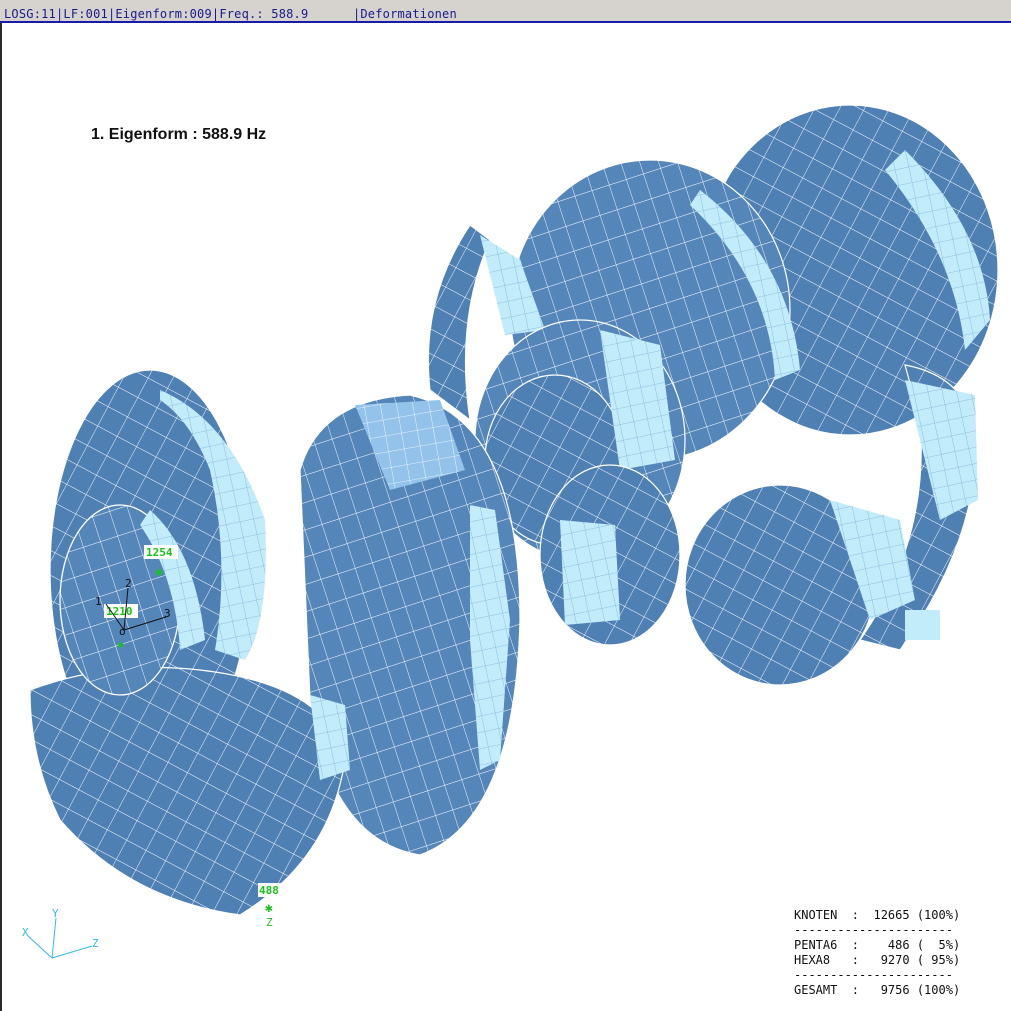 The width and height of the screenshot is (1011, 1011). Describe the element at coordinates (25, 932) in the screenshot. I see `global-axis-x-label: X` at that location.